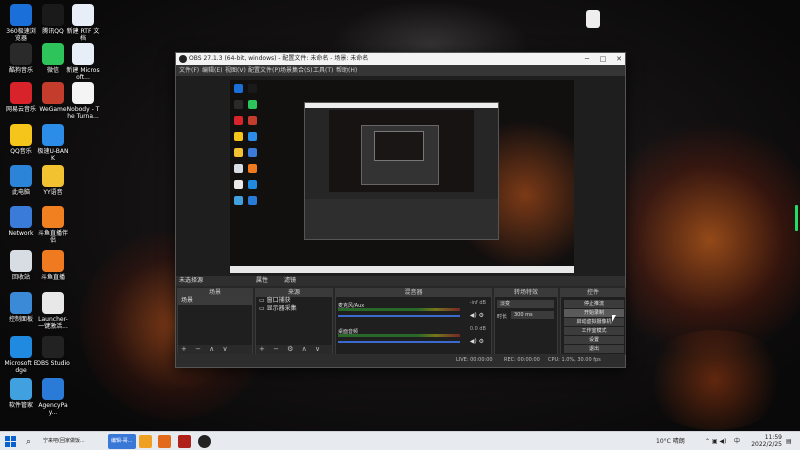 The image size is (800, 450). What do you see at coordinates (28, 442) in the screenshot?
I see `search-icon: ⌕` at bounding box center [28, 442].